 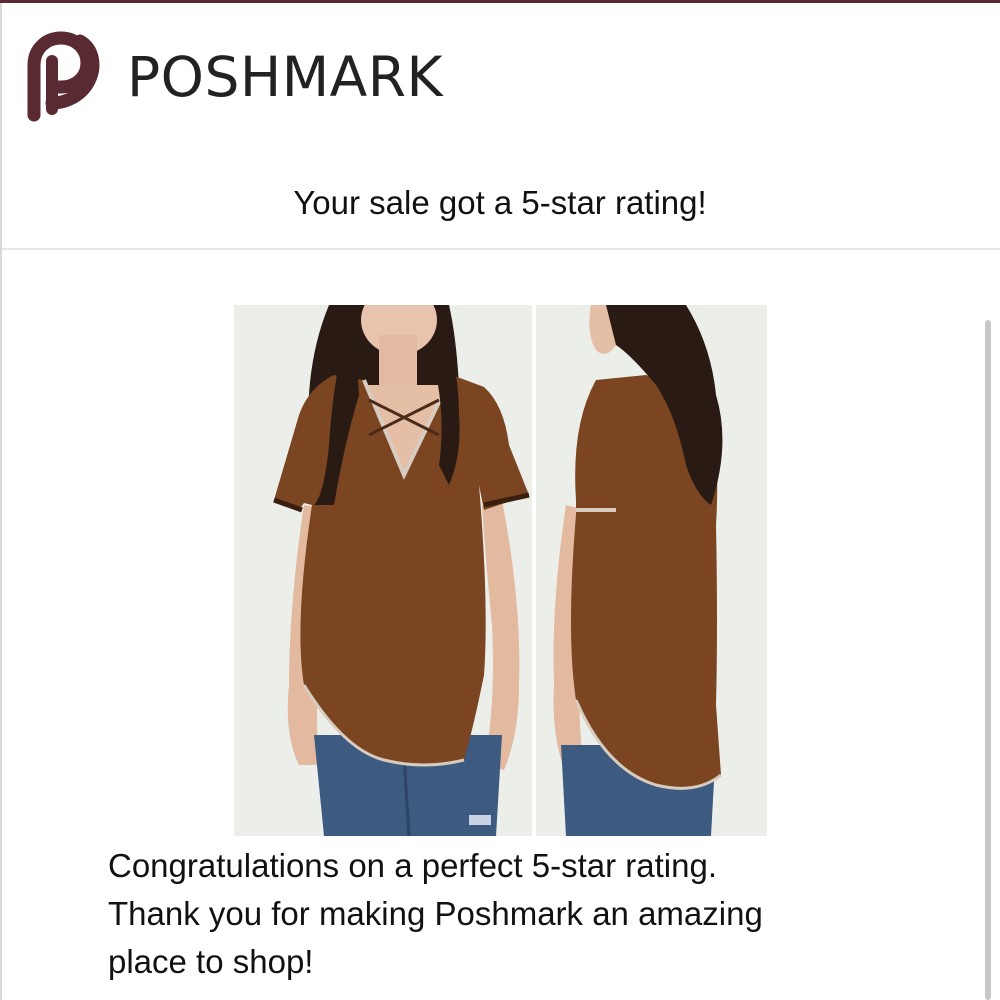 I want to click on poshmark-brand-text: POSHMARK, so click(x=285, y=77).